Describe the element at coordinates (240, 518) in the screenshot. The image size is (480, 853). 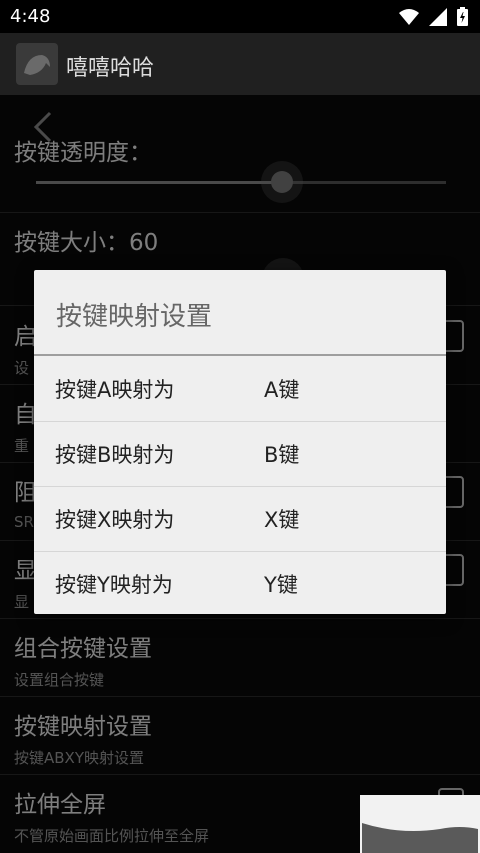
I see `mapping-item-x: 按键X映射为 X键` at that location.